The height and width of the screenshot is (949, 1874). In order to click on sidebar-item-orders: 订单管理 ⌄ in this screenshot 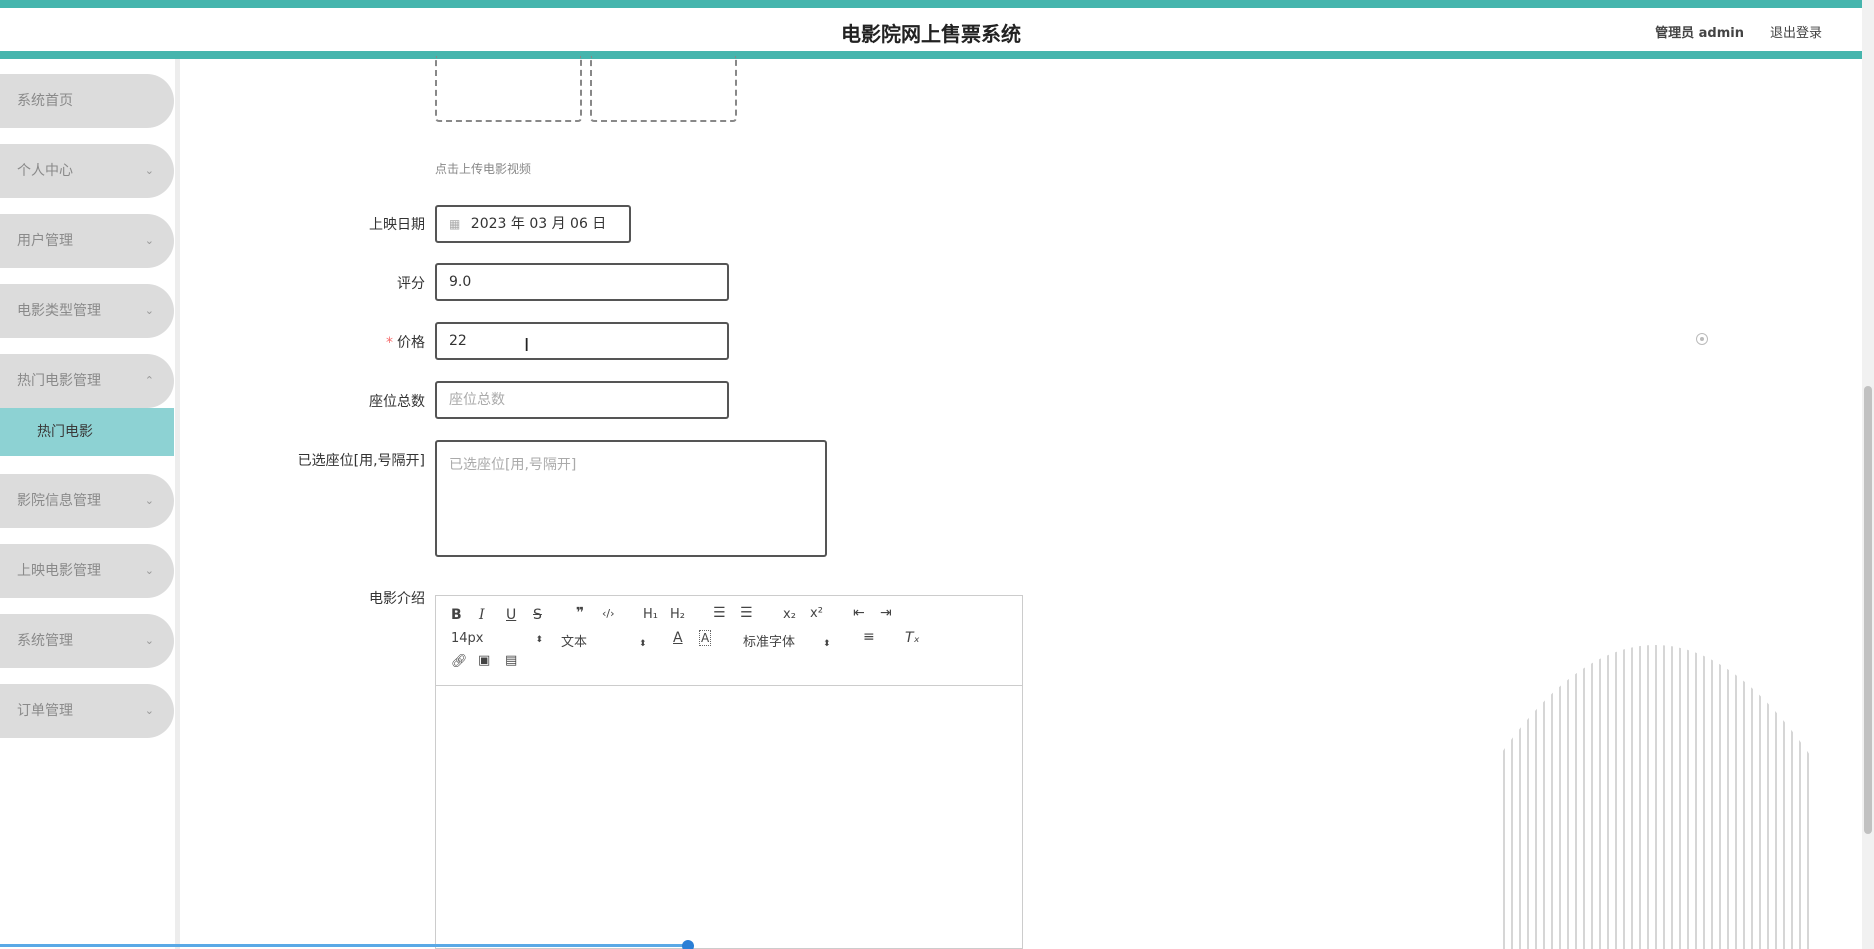, I will do `click(87, 711)`.